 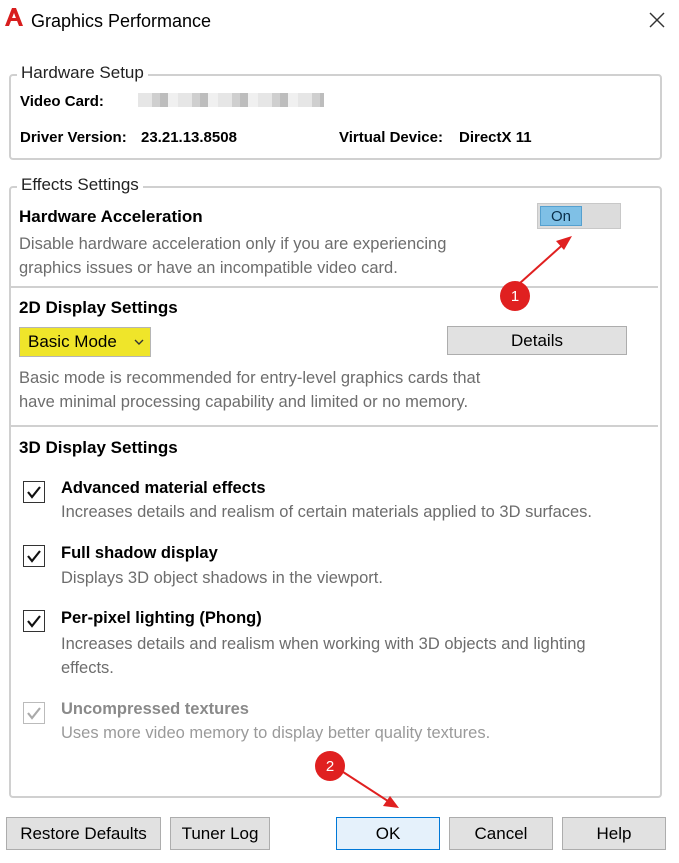 I want to click on advanced-material-effects-checkbox, so click(x=34, y=492).